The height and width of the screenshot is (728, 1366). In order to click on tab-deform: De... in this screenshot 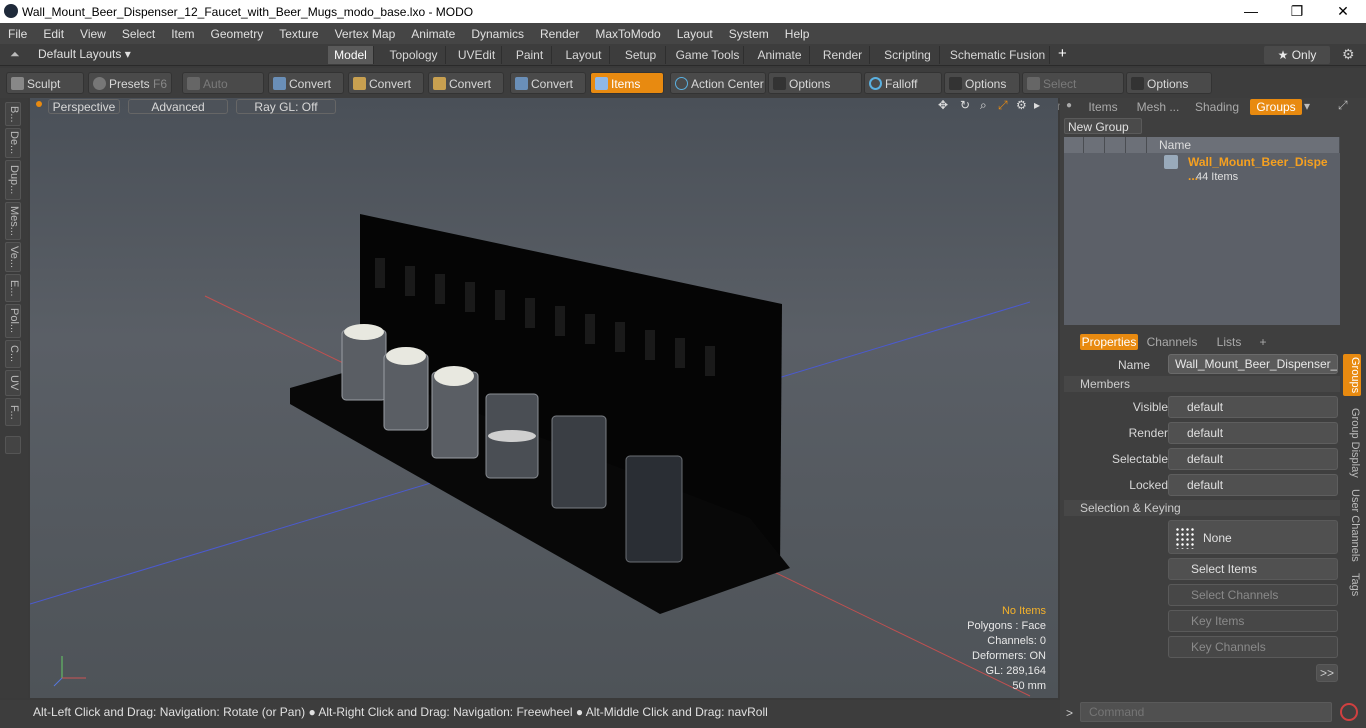, I will do `click(13, 143)`.